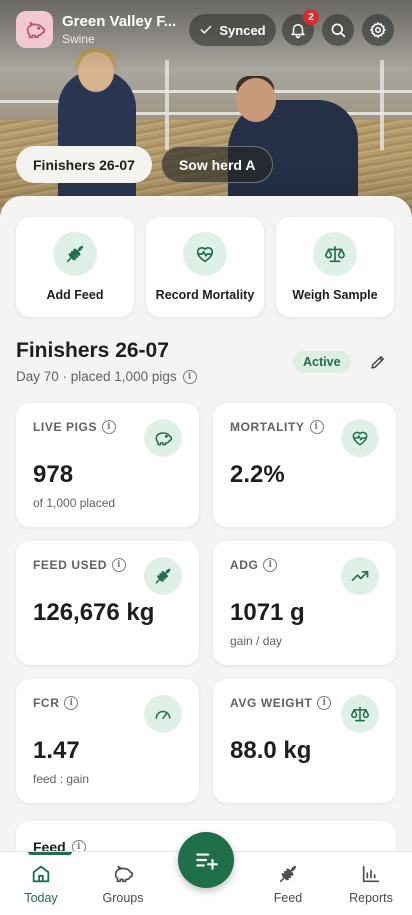 The image size is (412, 915). Describe the element at coordinates (267, 612) in the screenshot. I see `metric-value: 1071 g` at that location.